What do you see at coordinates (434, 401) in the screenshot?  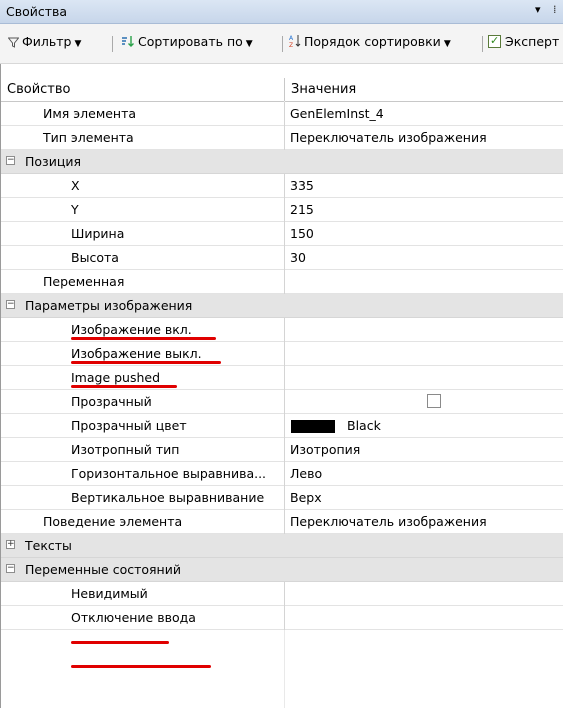 I see `transparent-checkbox` at bounding box center [434, 401].